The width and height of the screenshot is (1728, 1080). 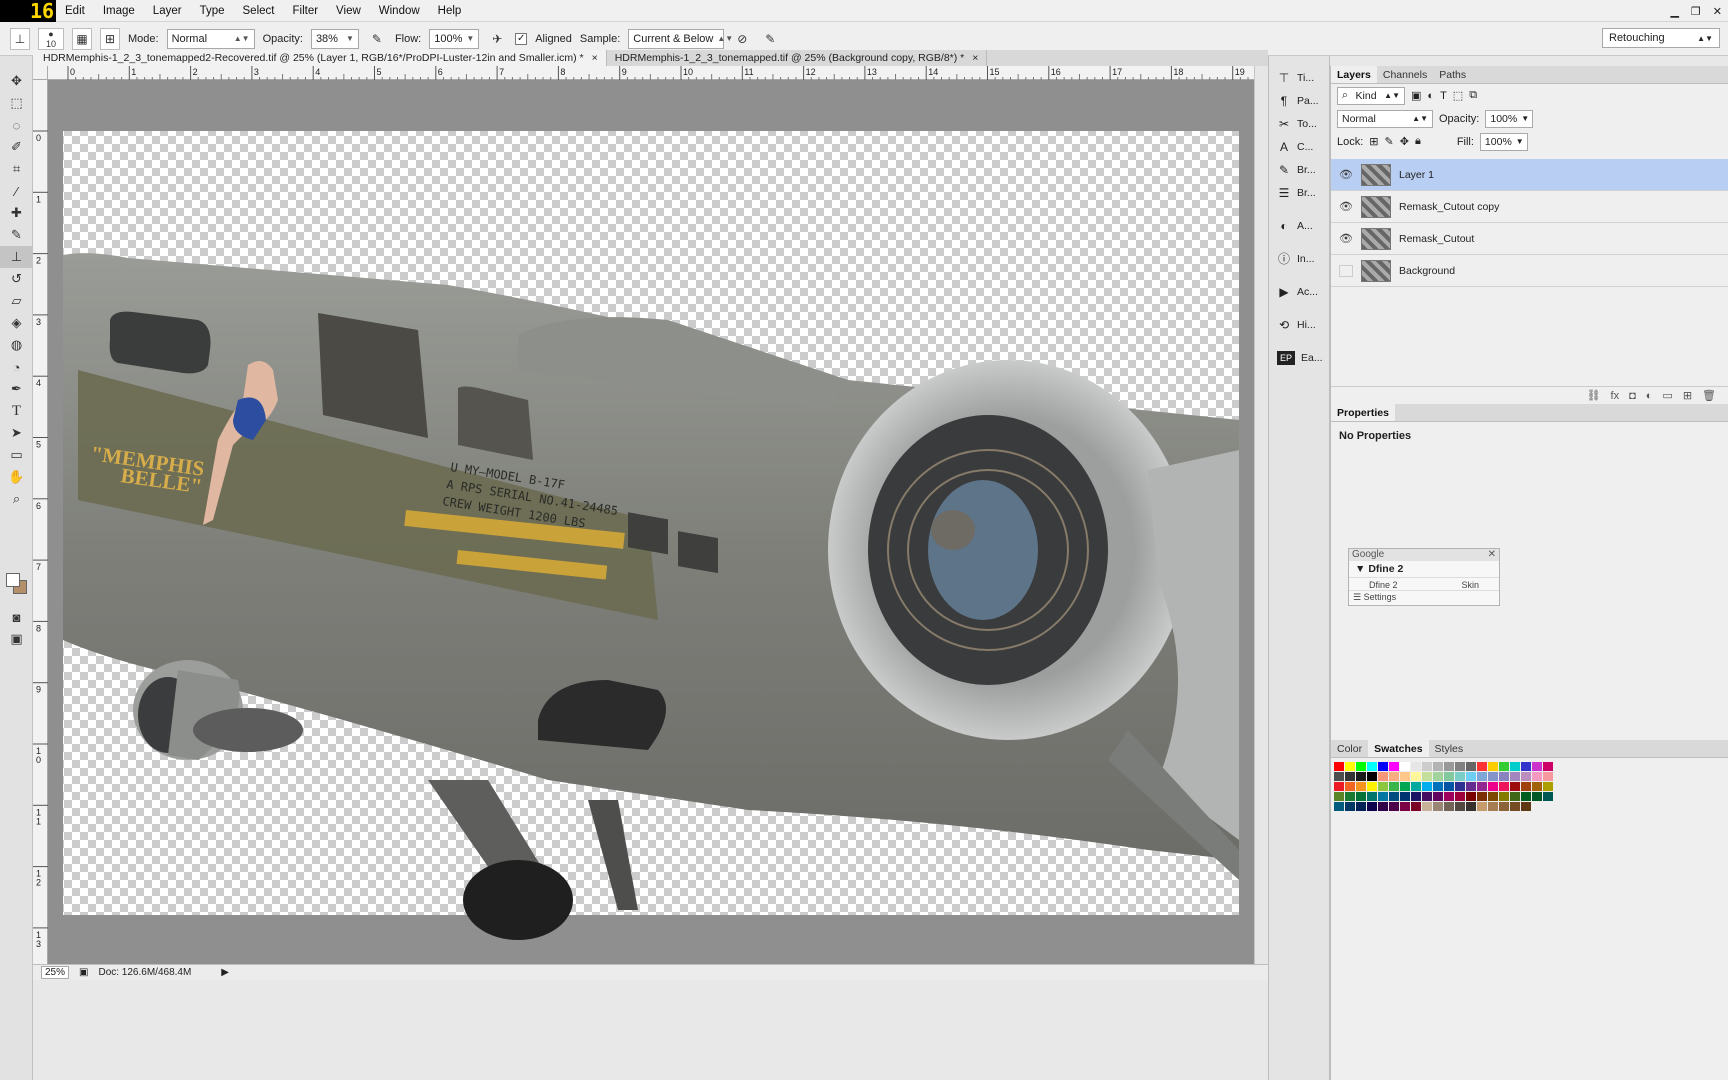 I want to click on lasso-tool-icon: ◌, so click(x=16, y=125).